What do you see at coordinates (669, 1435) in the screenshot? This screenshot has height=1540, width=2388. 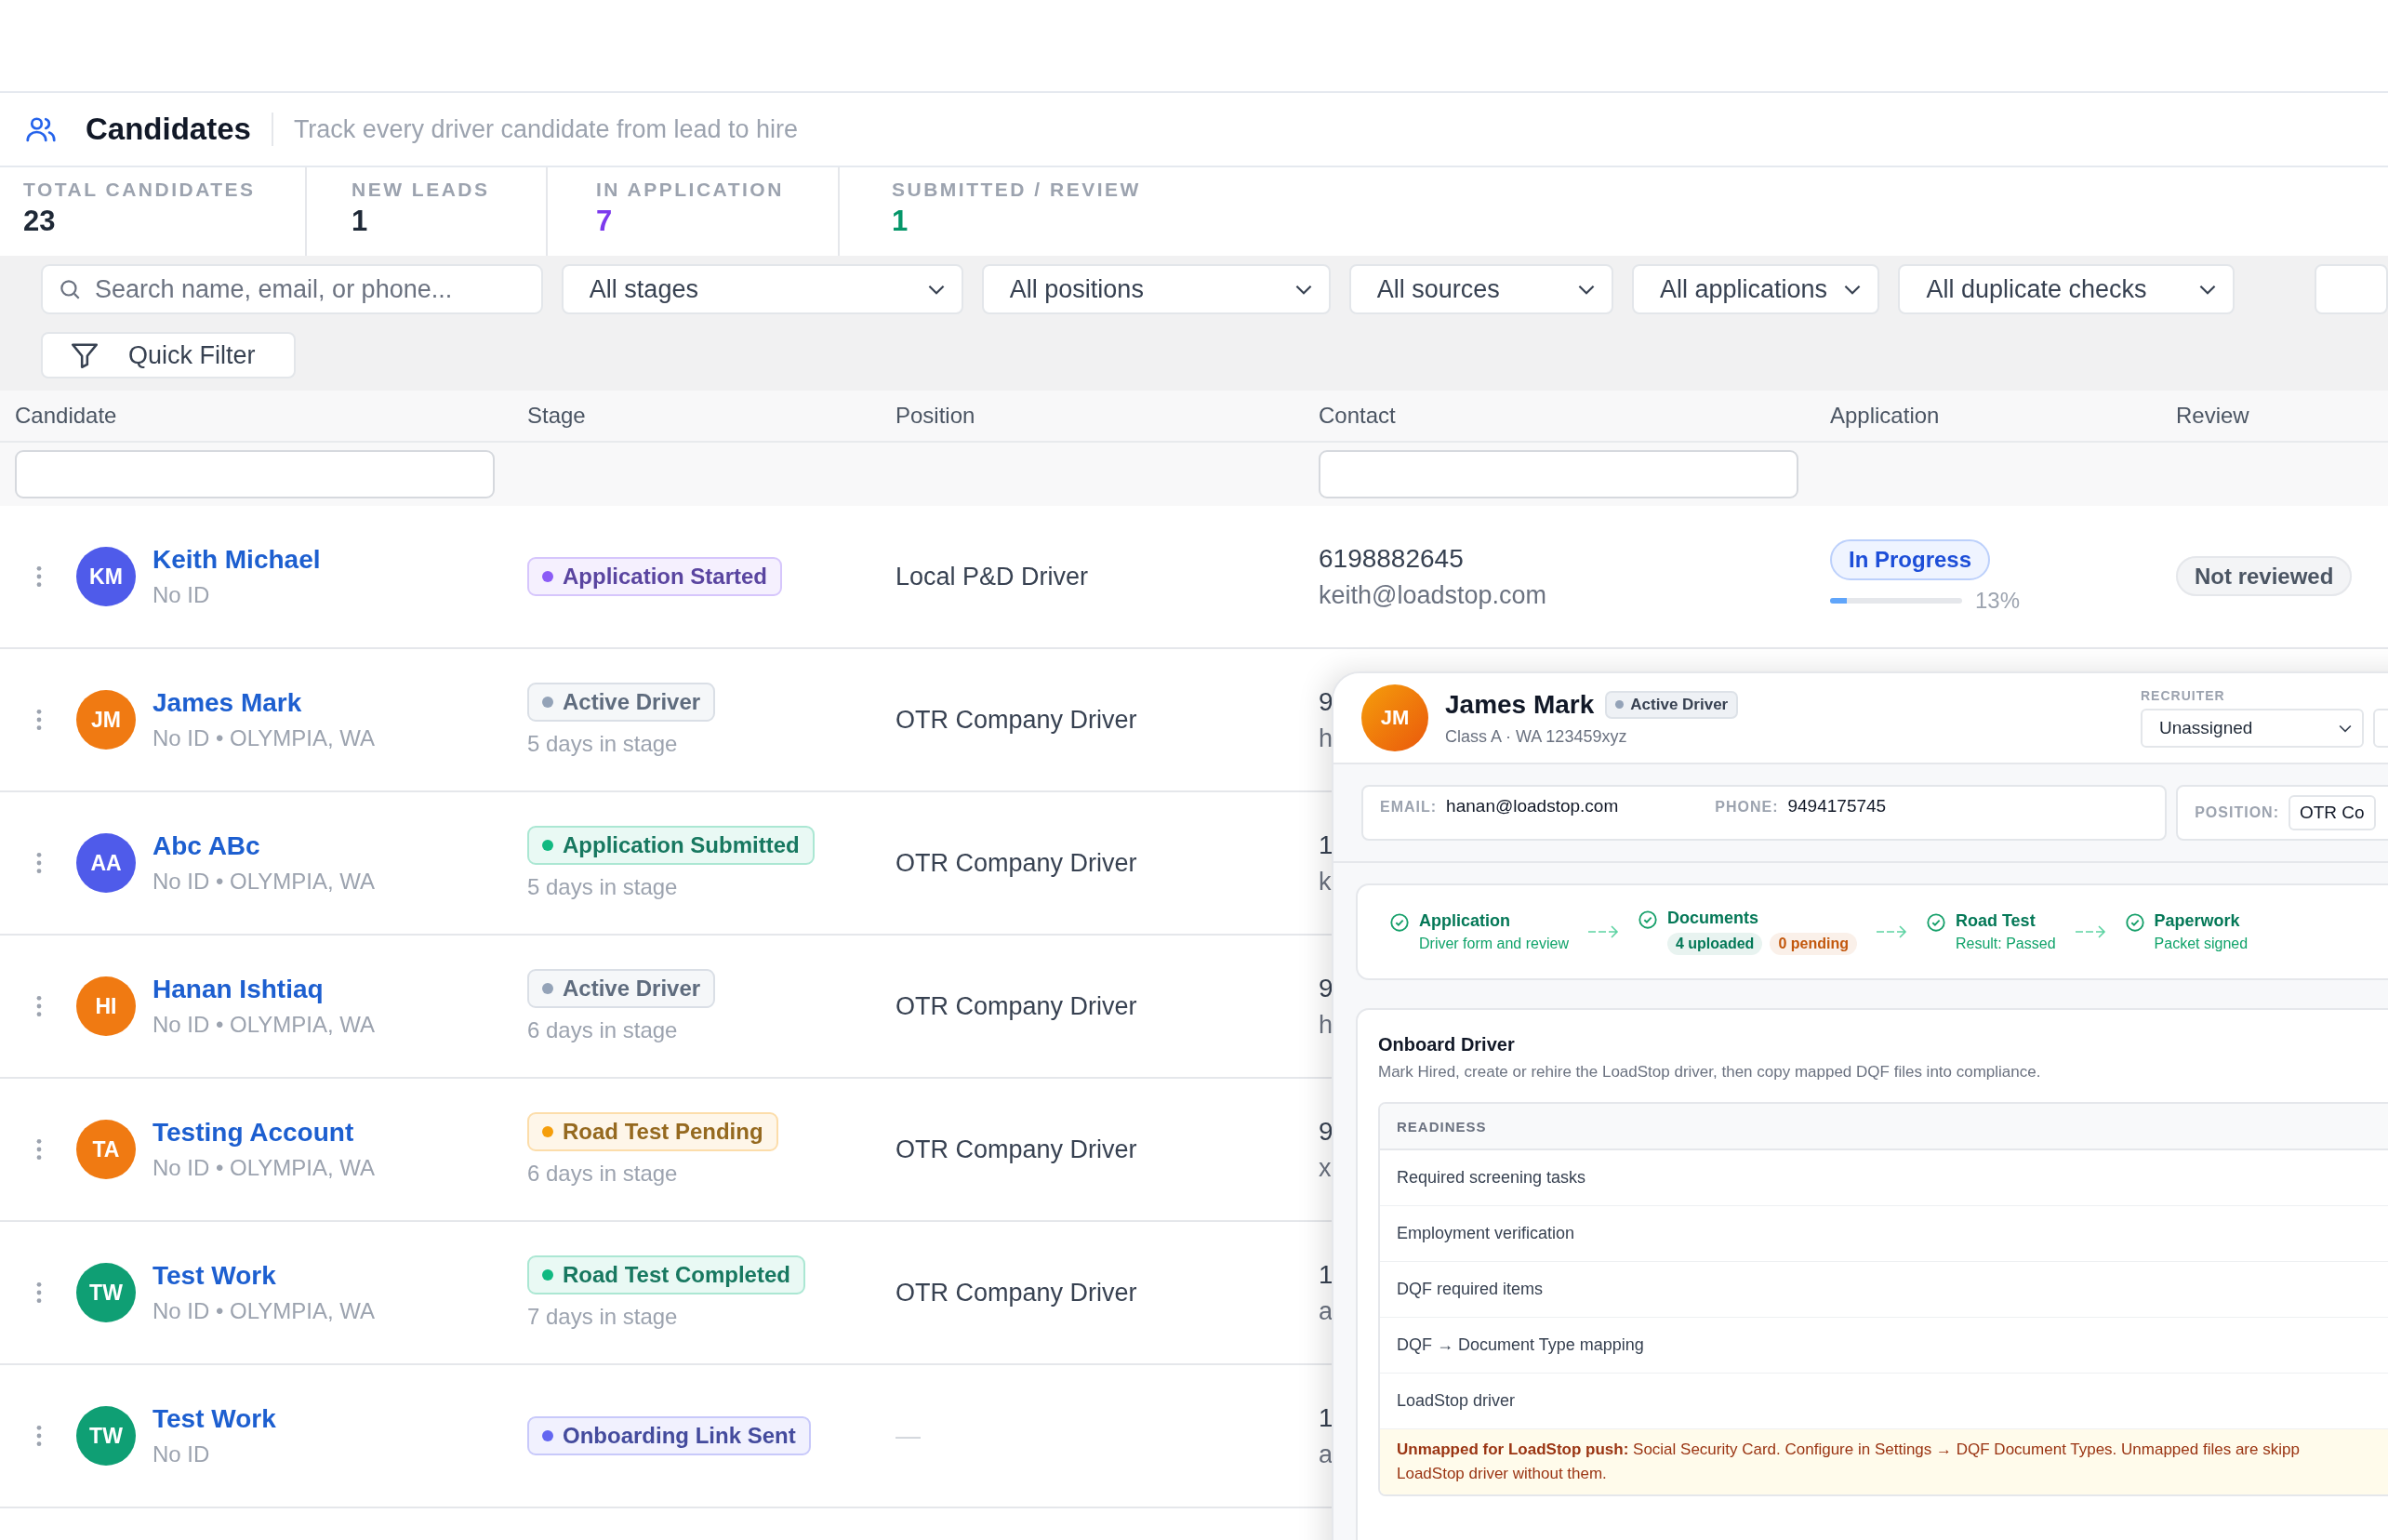 I see `stage-badge: Onboarding Link Sent` at bounding box center [669, 1435].